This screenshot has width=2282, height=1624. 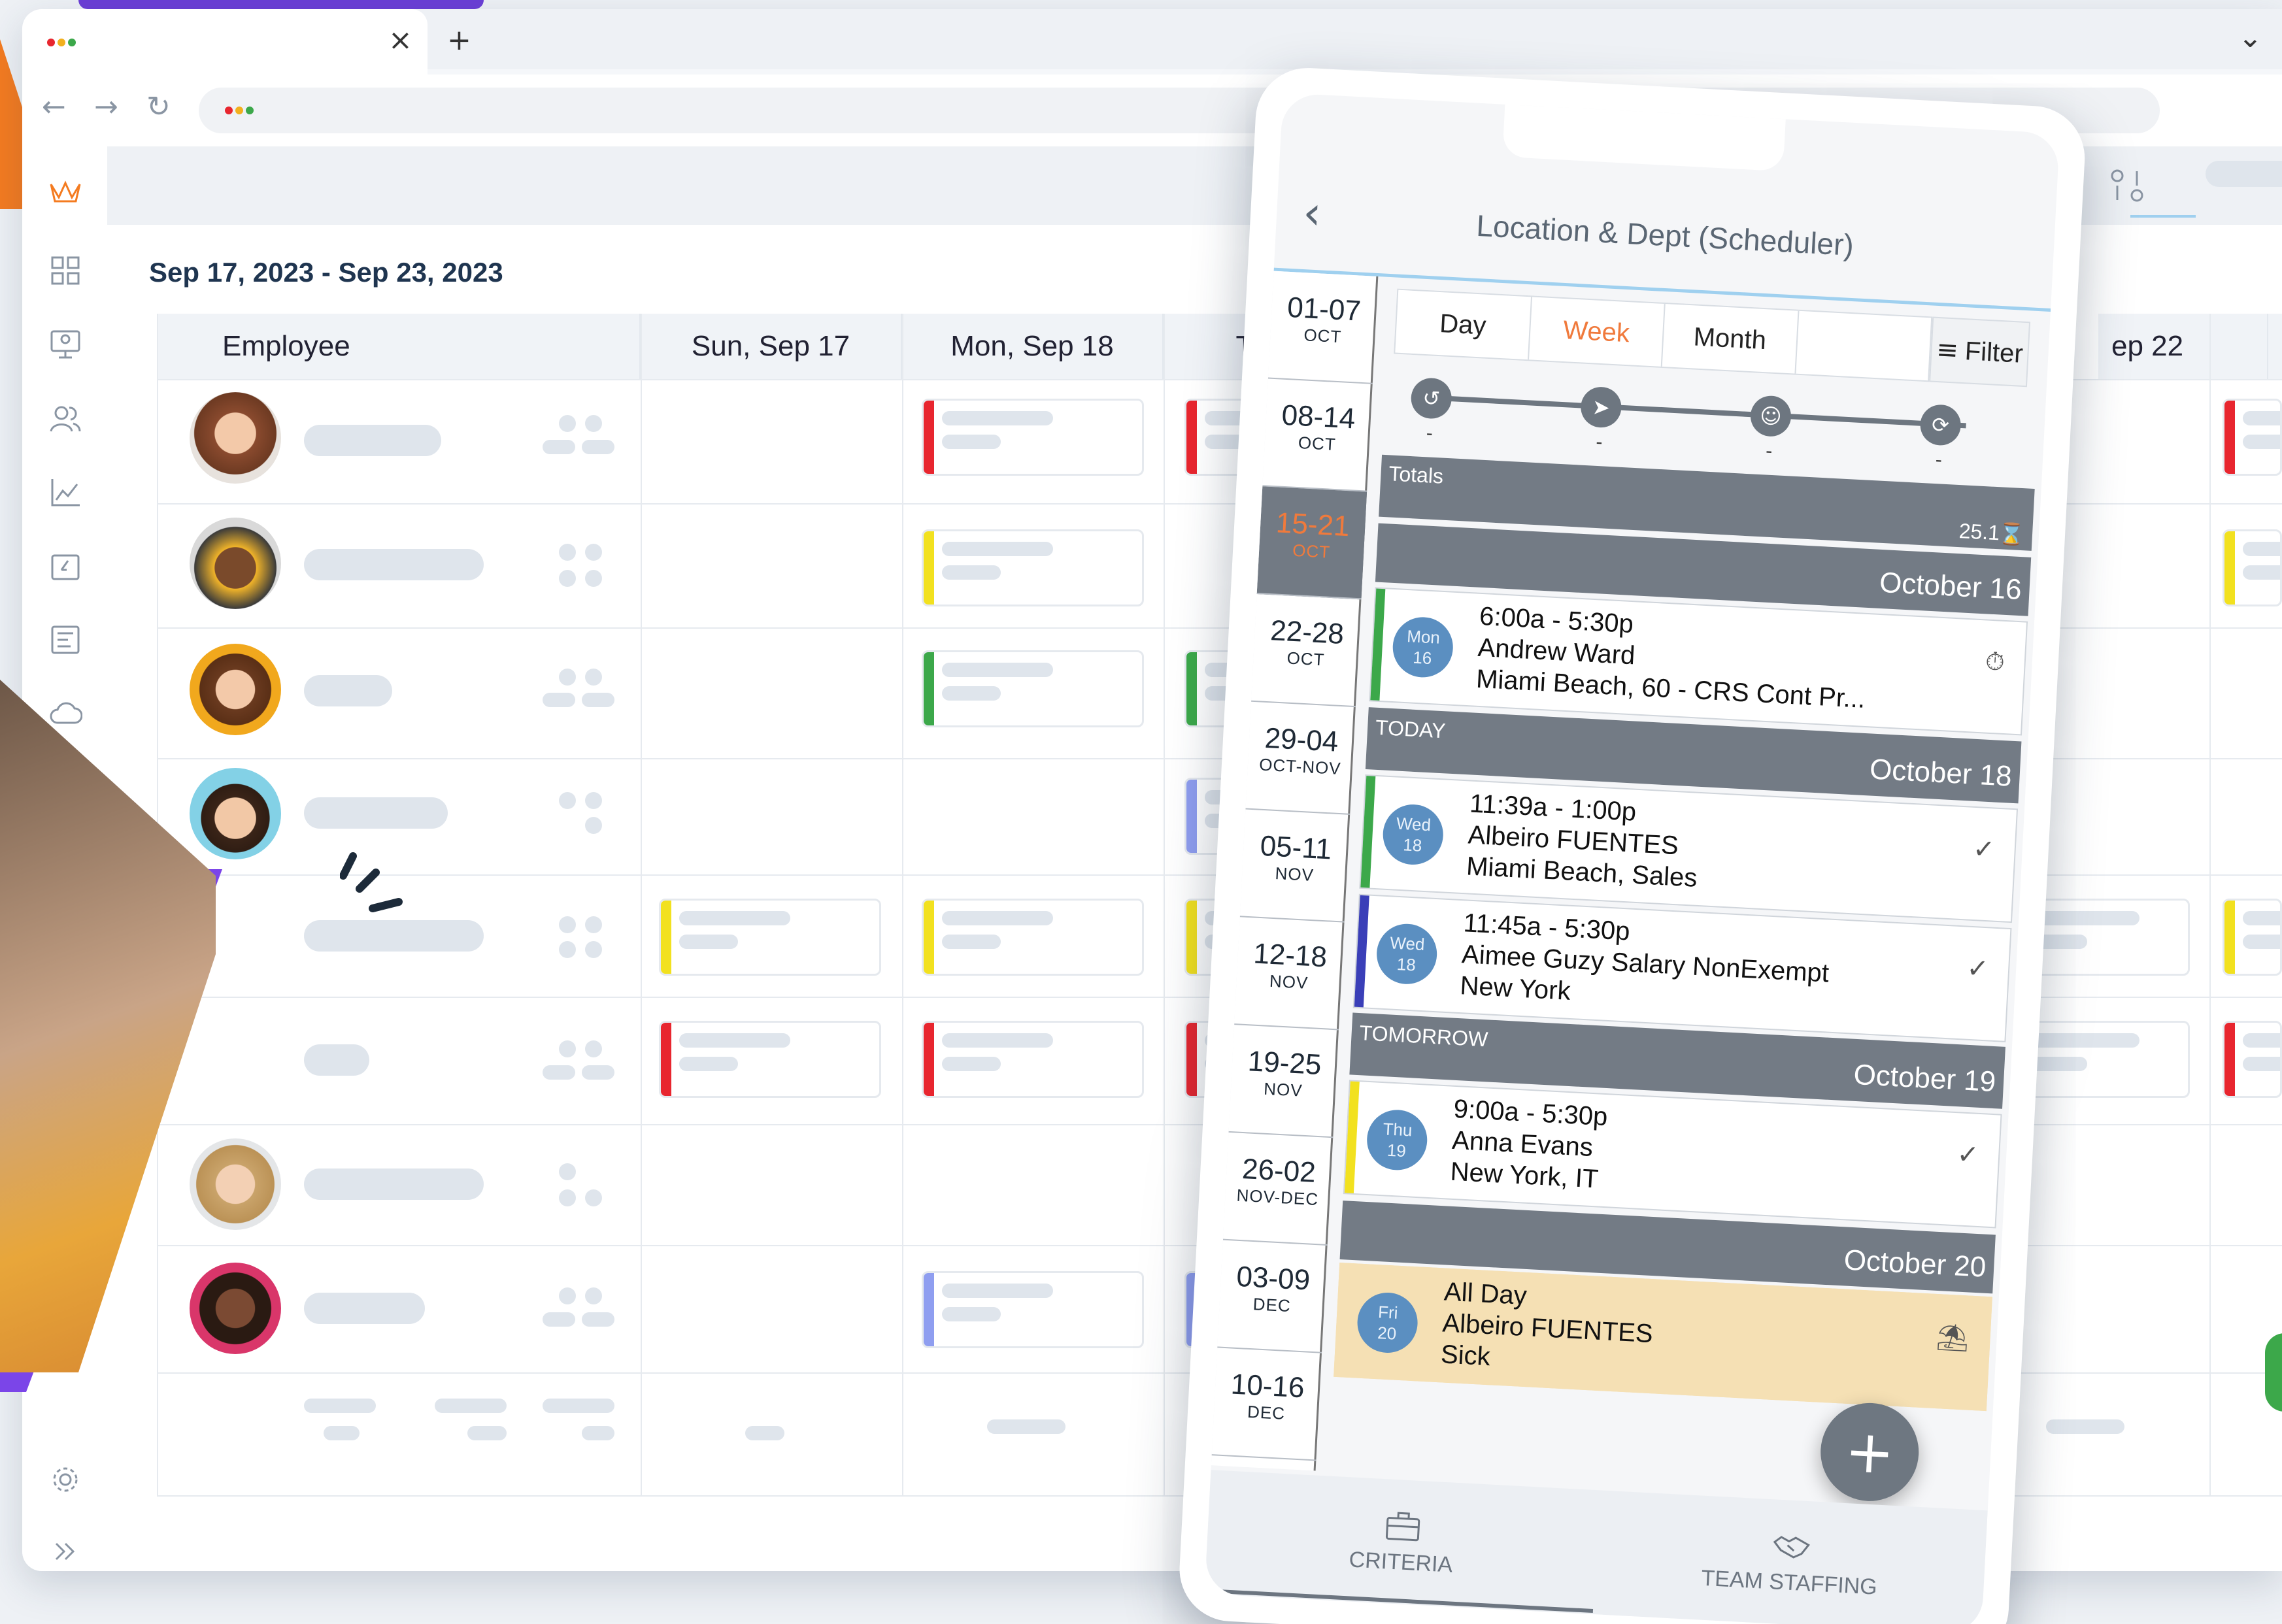 What do you see at coordinates (1397, 1140) in the screenshot?
I see `day-badge: Thu 19` at bounding box center [1397, 1140].